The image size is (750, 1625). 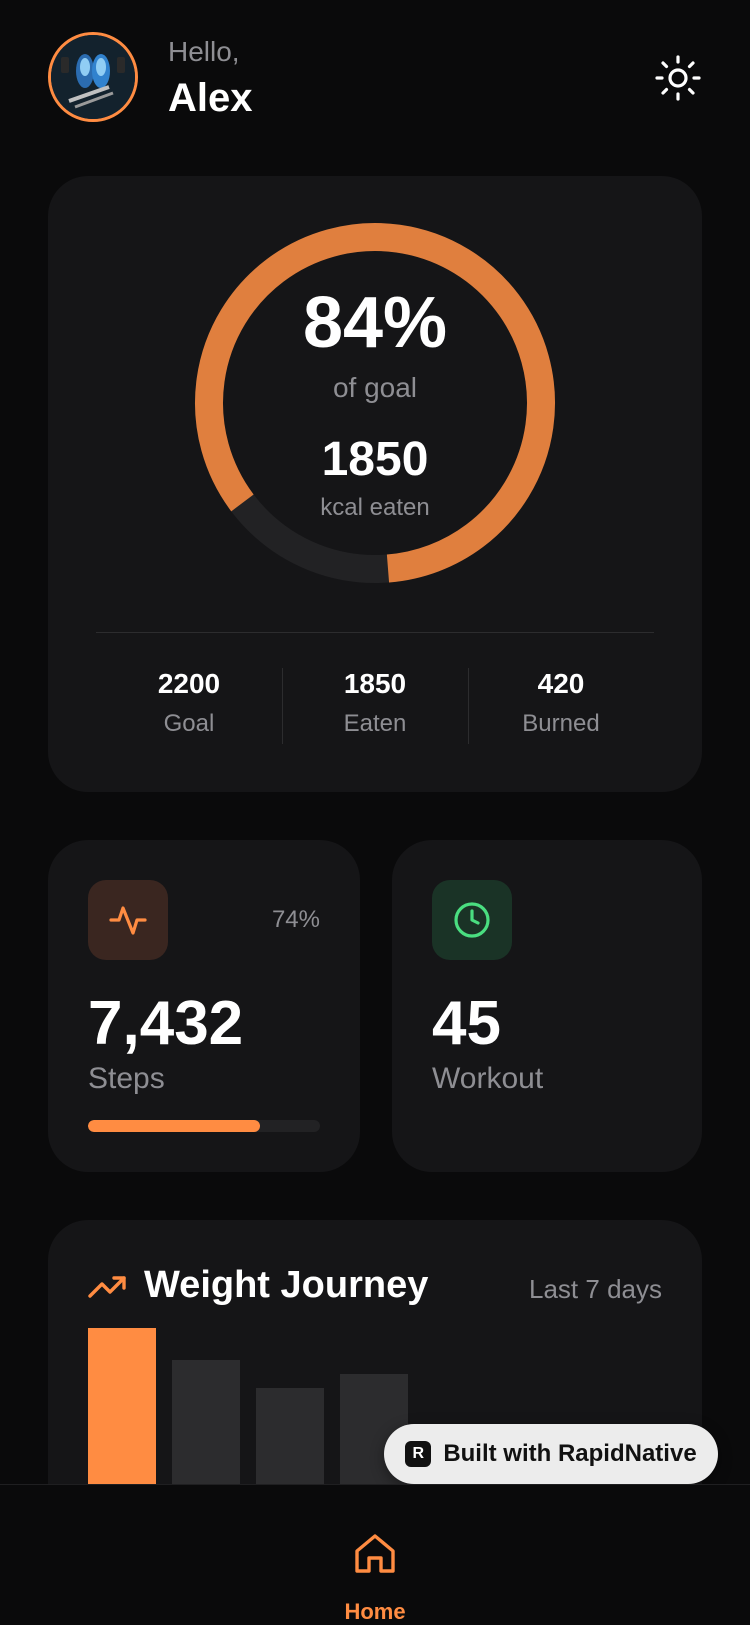 I want to click on workout-label: Workout, so click(x=488, y=1078).